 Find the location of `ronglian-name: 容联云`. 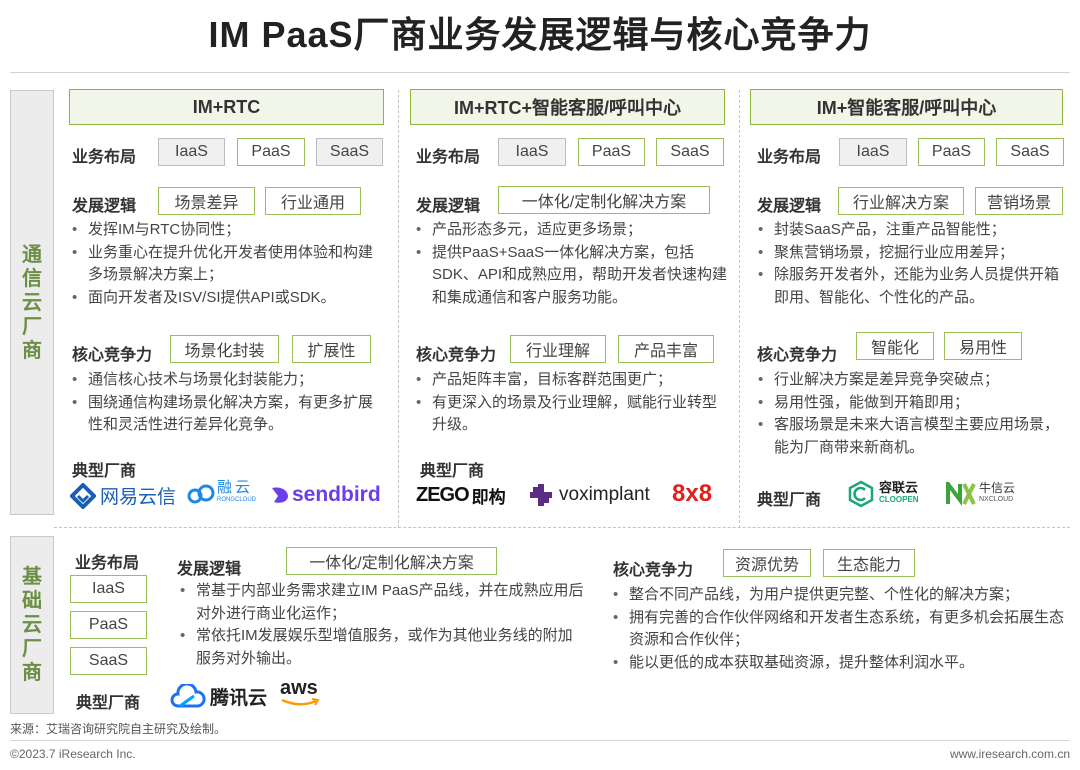

ronglian-name: 容联云 is located at coordinates (899, 487).